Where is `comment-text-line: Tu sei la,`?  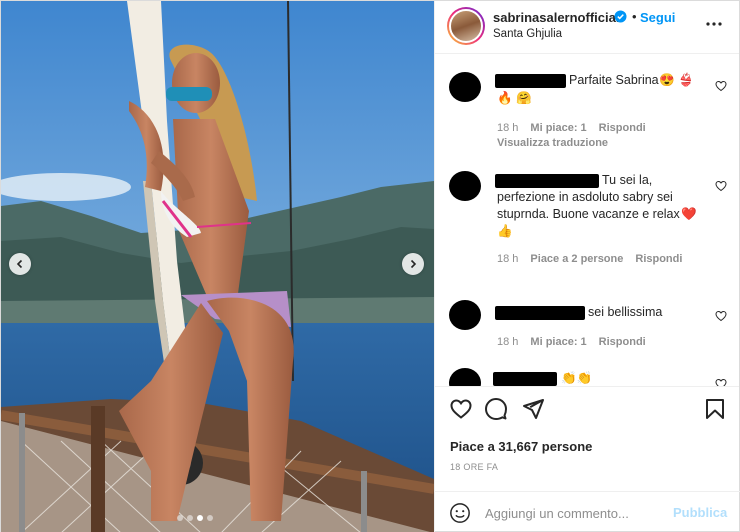 comment-text-line: Tu sei la, is located at coordinates (627, 180).